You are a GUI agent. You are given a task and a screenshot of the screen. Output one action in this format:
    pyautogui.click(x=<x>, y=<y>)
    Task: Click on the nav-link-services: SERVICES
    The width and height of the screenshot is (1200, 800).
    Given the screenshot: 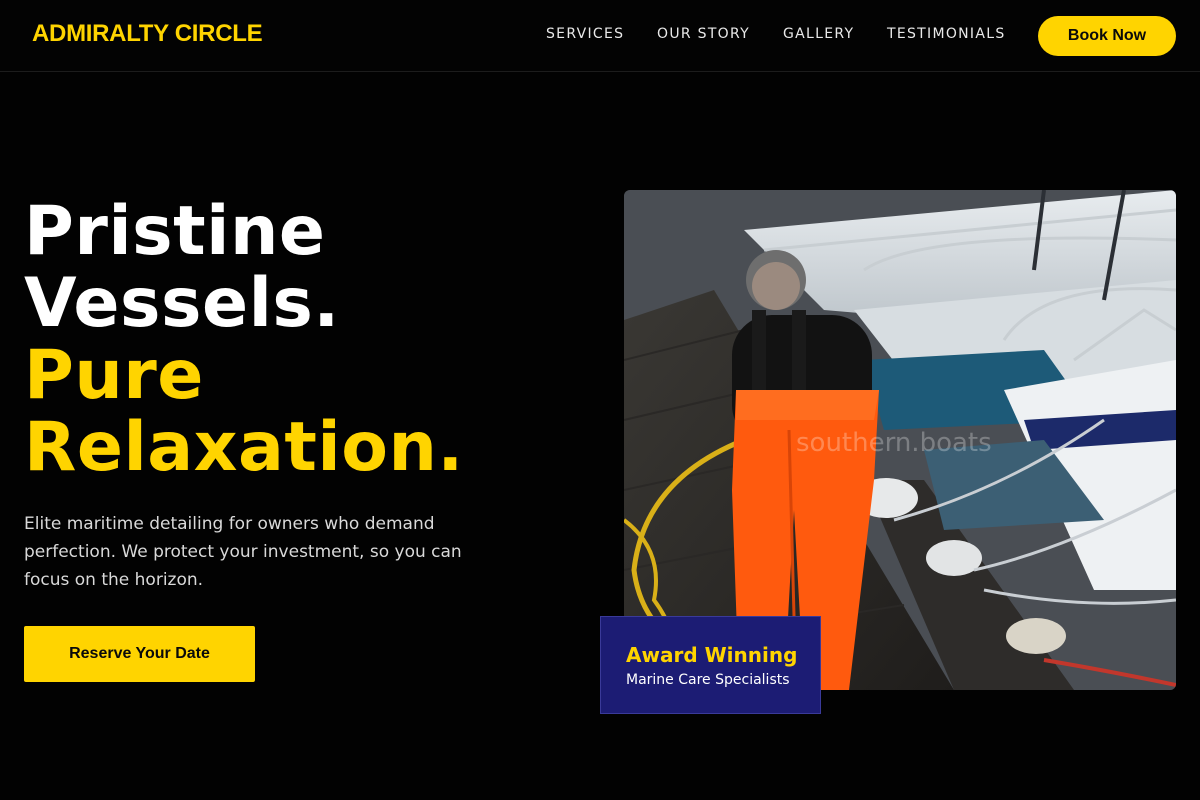 What is the action you would take?
    pyautogui.click(x=585, y=34)
    